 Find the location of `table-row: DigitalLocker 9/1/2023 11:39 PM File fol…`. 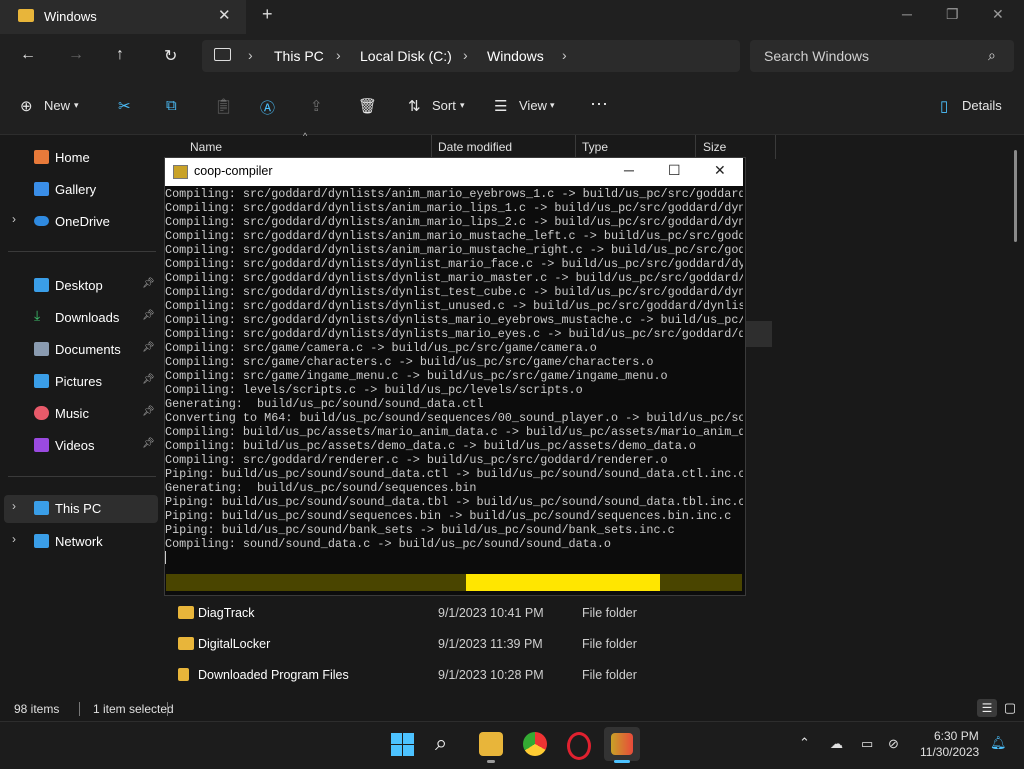

table-row: DigitalLocker 9/1/2023 11:39 PM File fol… is located at coordinates (512, 644).